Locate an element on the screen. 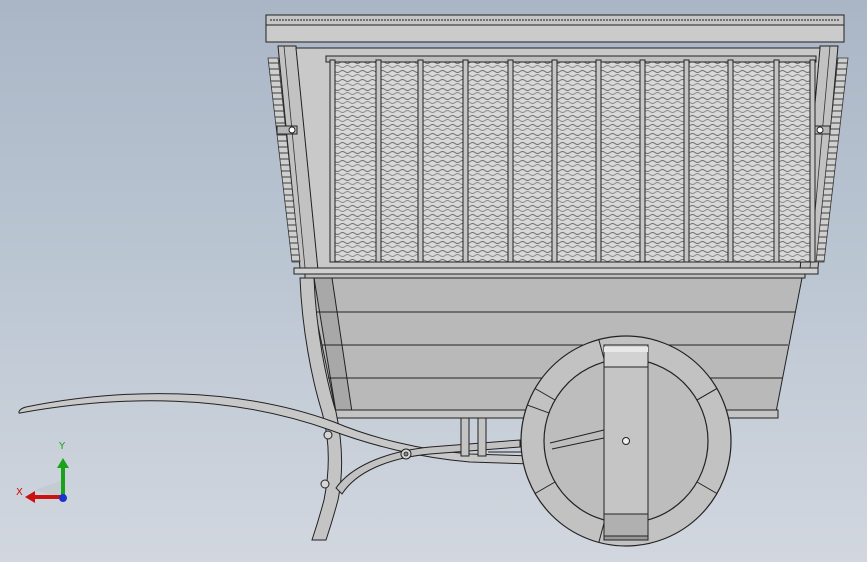 The image size is (867, 562). coordinate-triad is located at coordinates (47, 480).